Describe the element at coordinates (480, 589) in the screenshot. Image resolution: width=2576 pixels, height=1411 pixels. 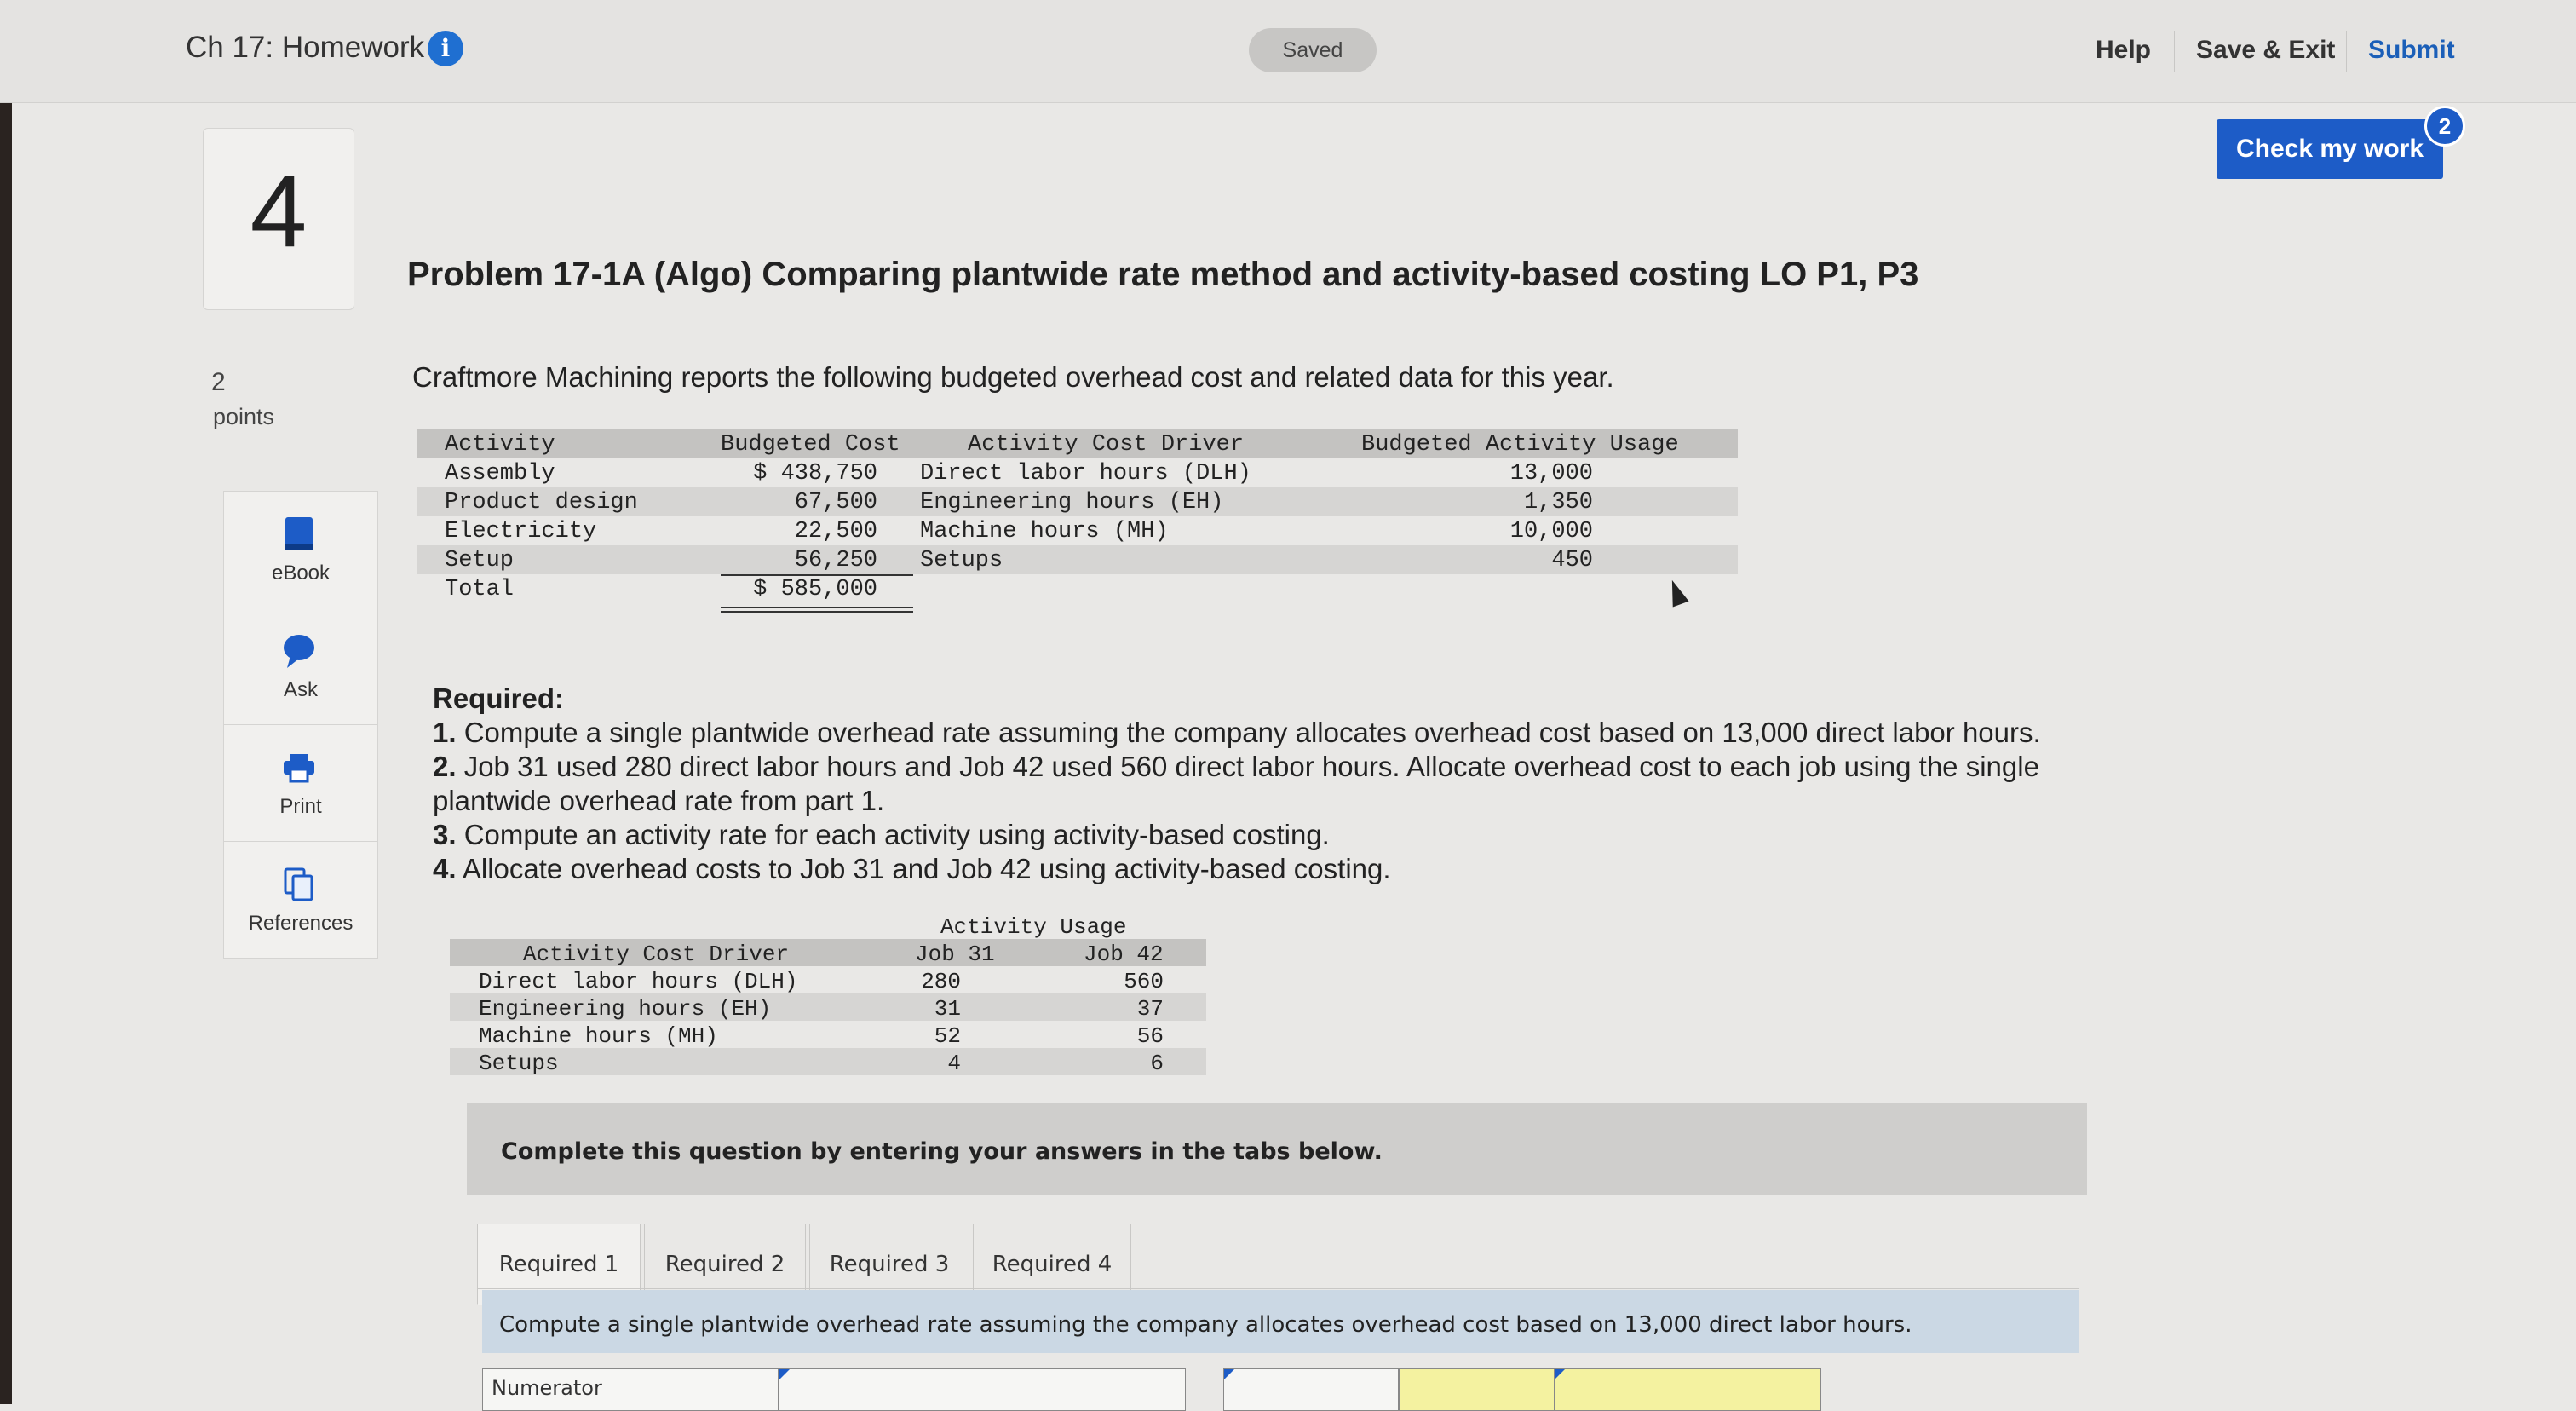
I see `total-label: Total` at that location.